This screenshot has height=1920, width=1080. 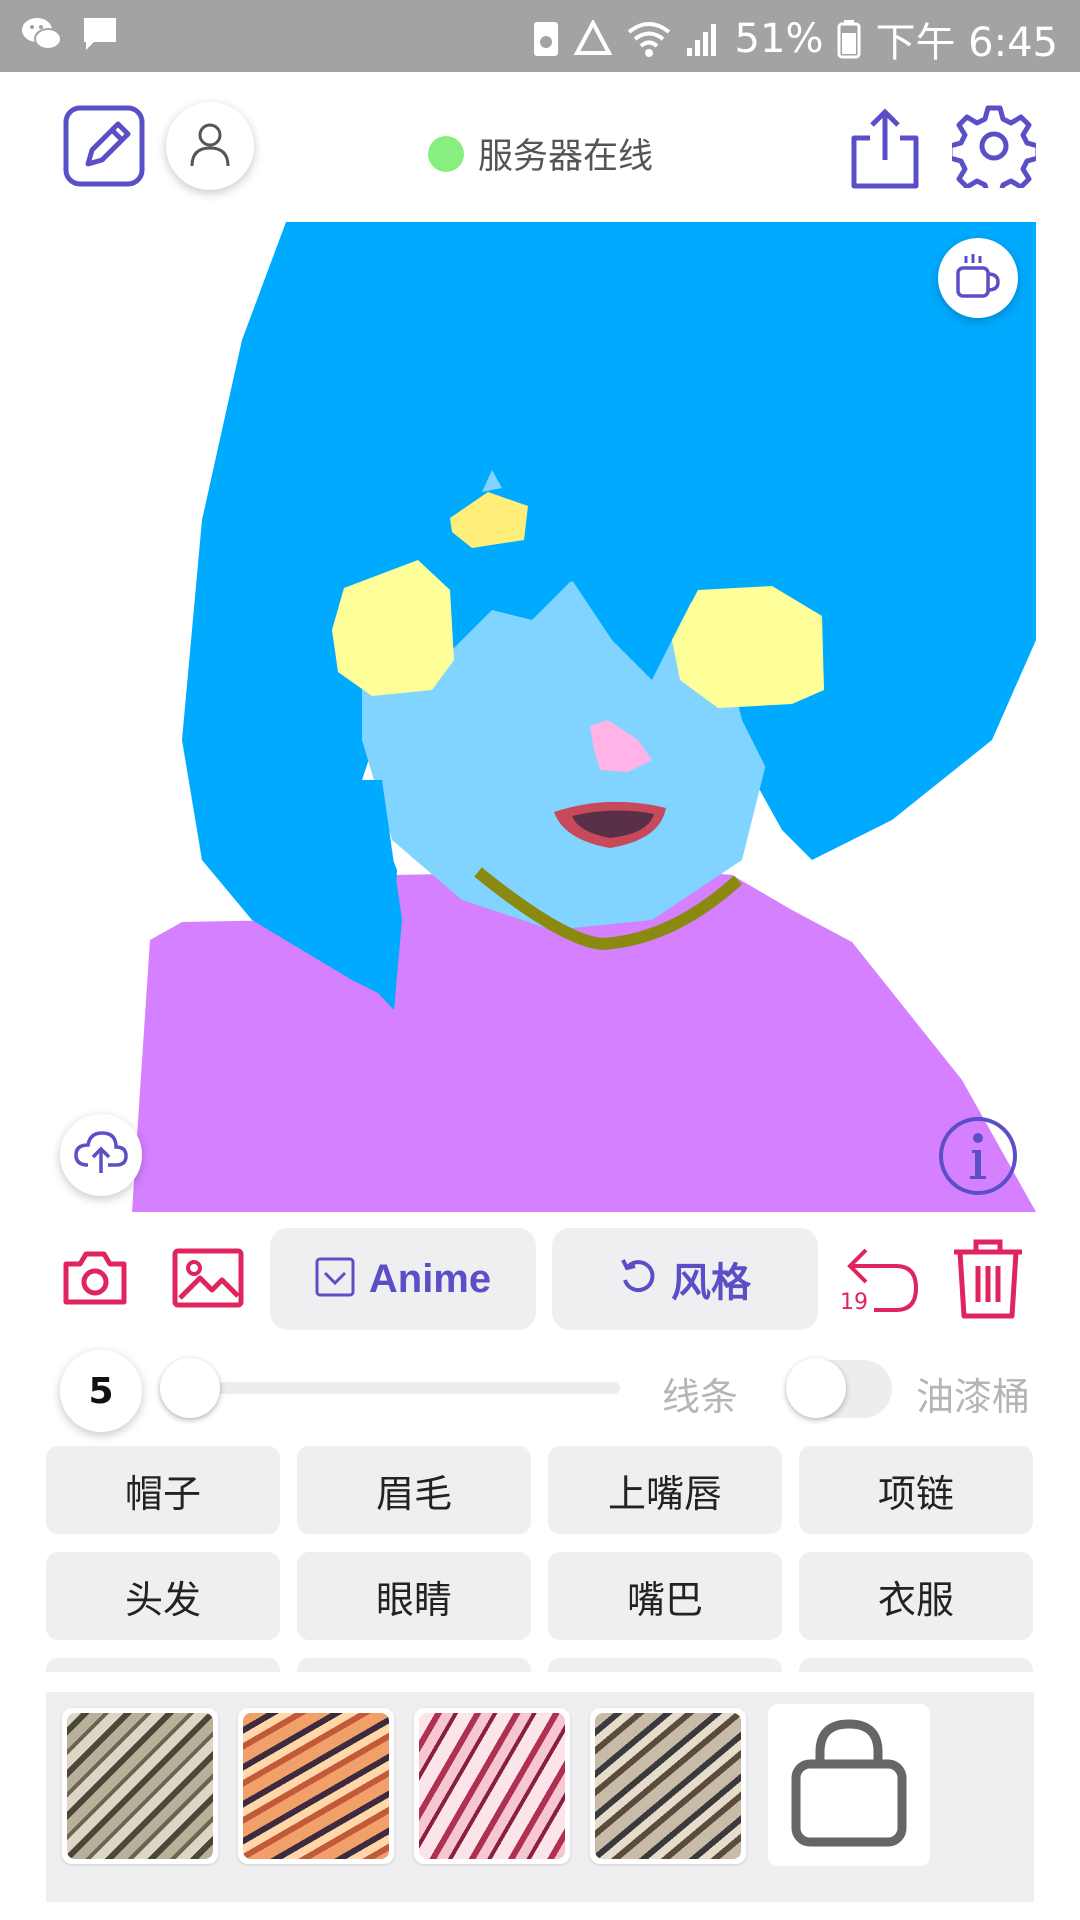 I want to click on settings-button, so click(x=994, y=151).